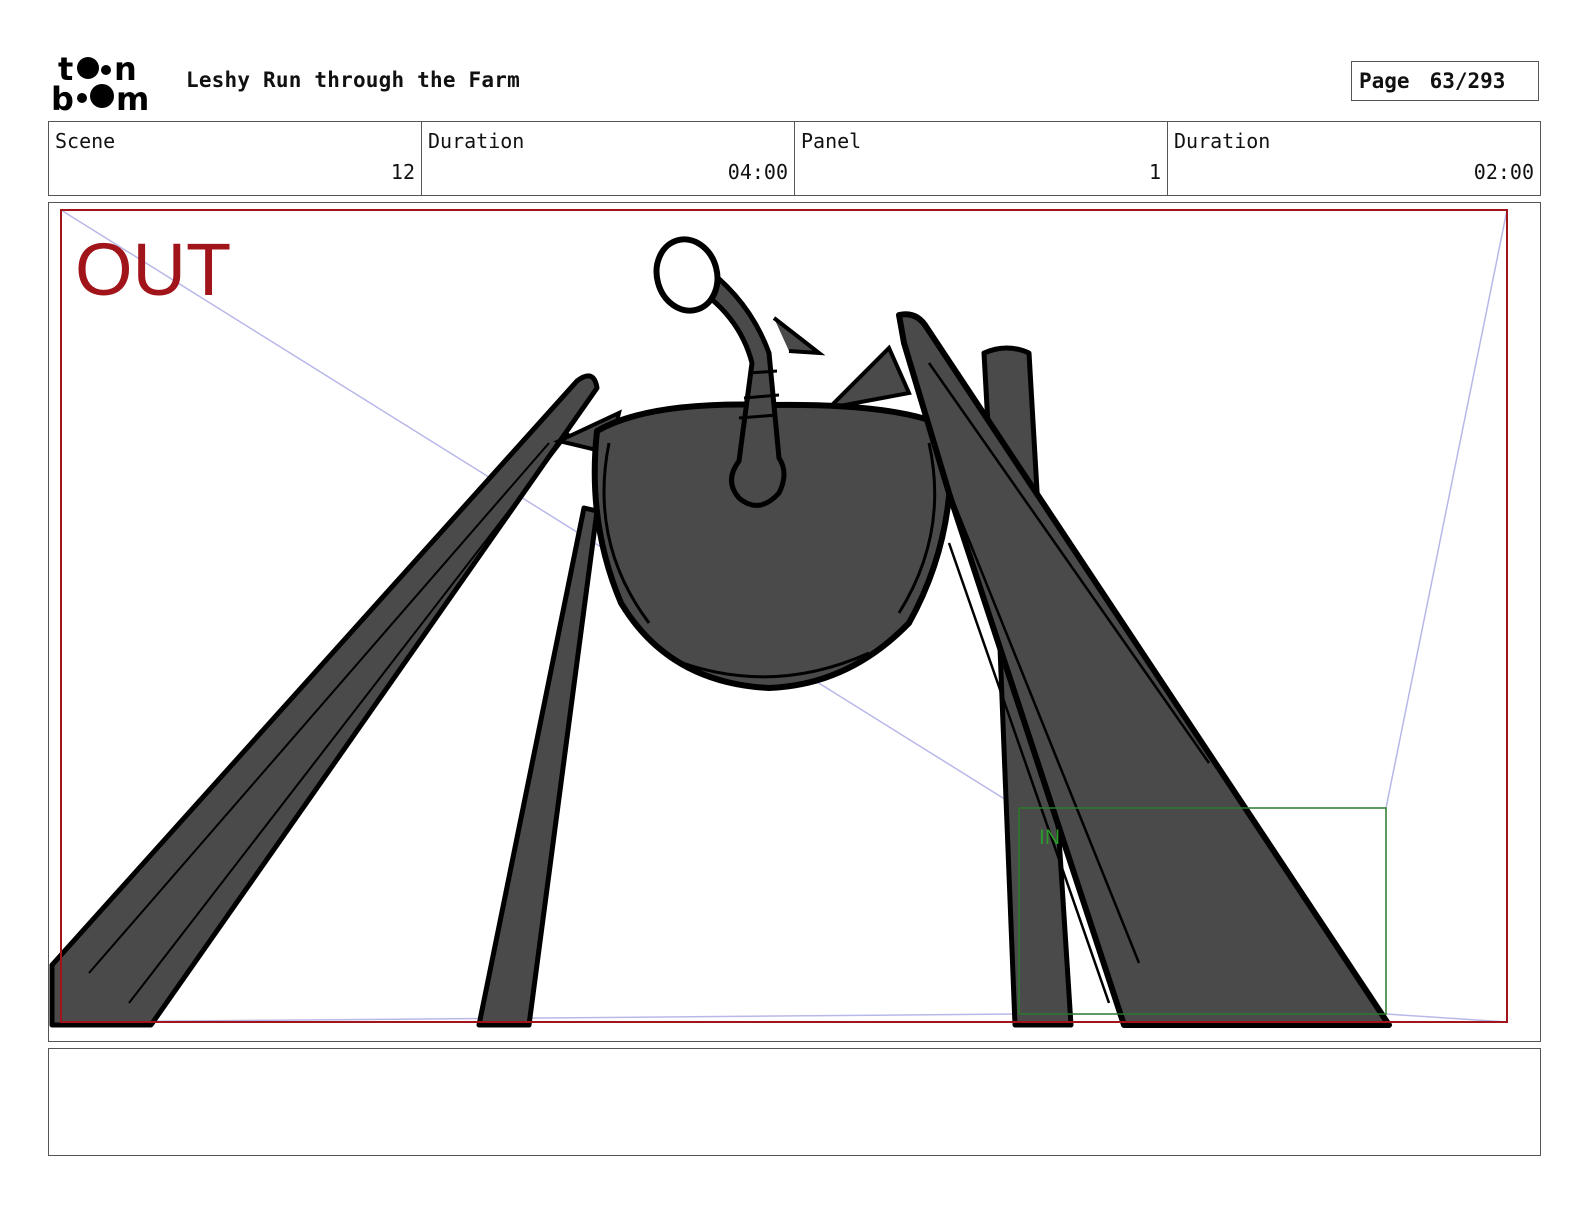 Image resolution: width=1584 pixels, height=1224 pixels. What do you see at coordinates (757, 172) in the screenshot?
I see `scene-duration-value: 04:00` at bounding box center [757, 172].